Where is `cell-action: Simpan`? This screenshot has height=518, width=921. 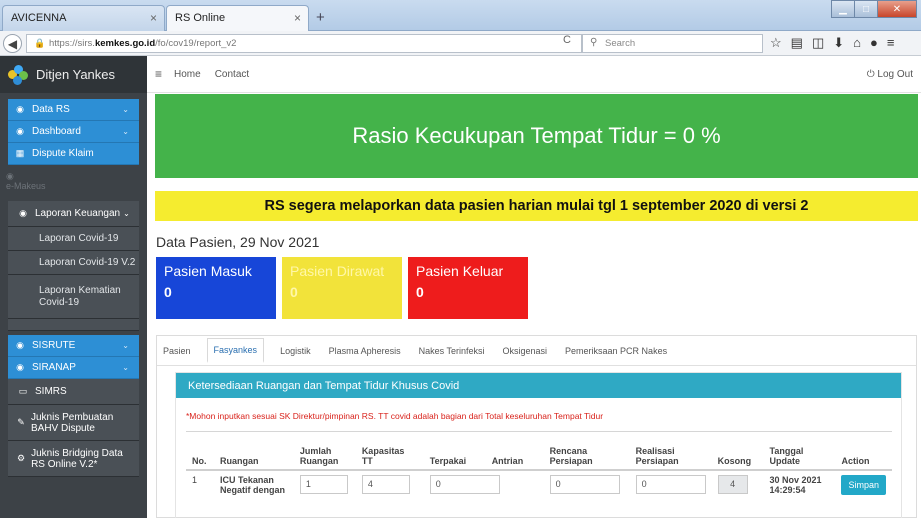 cell-action: Simpan is located at coordinates (863, 484).